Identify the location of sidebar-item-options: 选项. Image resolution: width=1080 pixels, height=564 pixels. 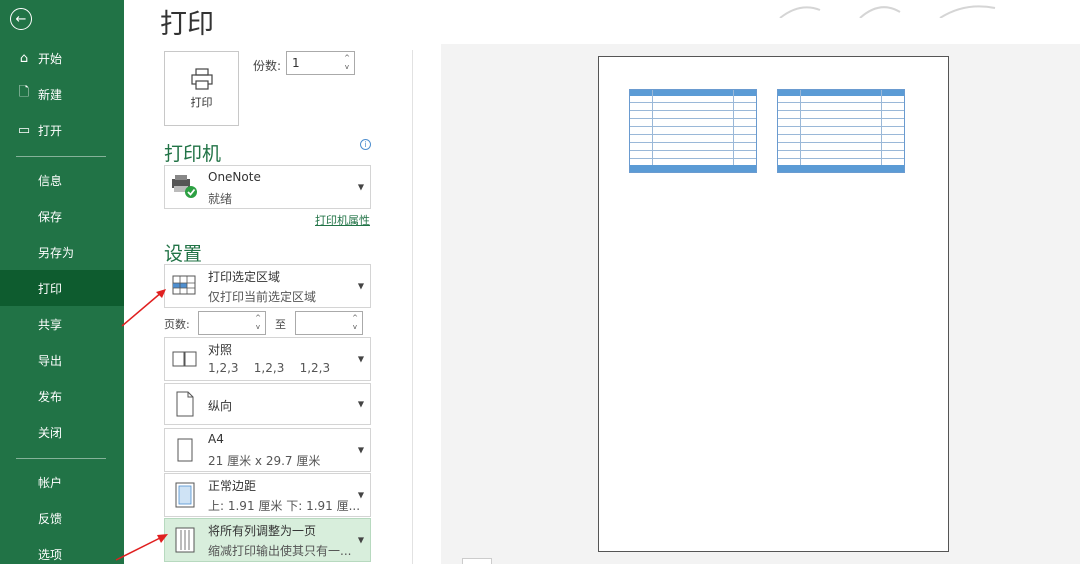
(62, 550).